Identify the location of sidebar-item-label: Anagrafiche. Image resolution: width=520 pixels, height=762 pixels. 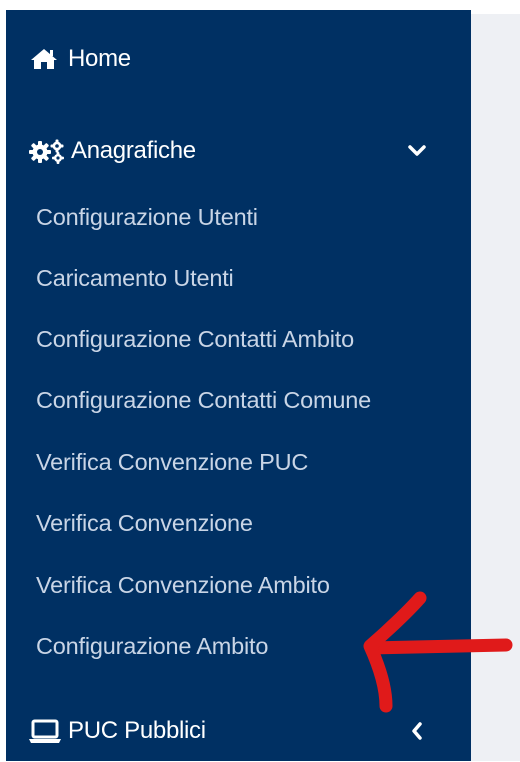
(133, 150).